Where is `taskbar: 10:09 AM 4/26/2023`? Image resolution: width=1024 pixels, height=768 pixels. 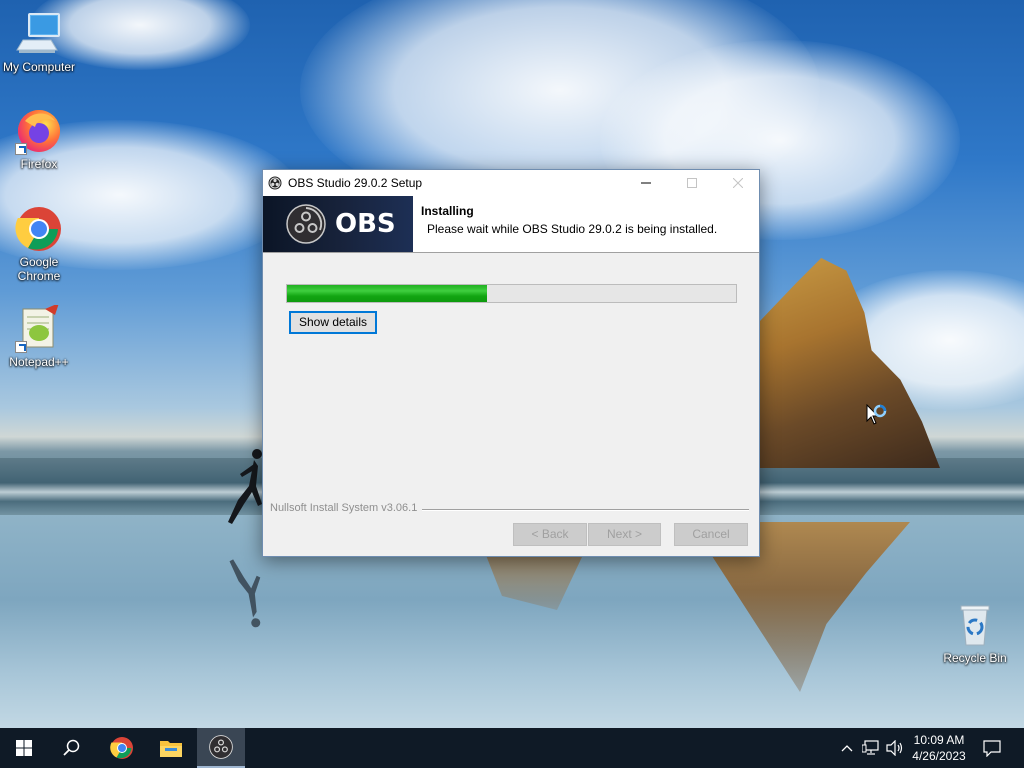
taskbar: 10:09 AM 4/26/2023 is located at coordinates (512, 748).